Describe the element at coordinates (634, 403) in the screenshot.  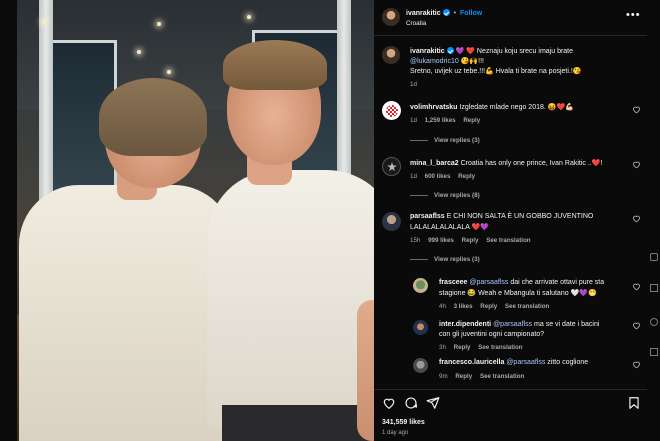
I see `bookmark-icon` at that location.